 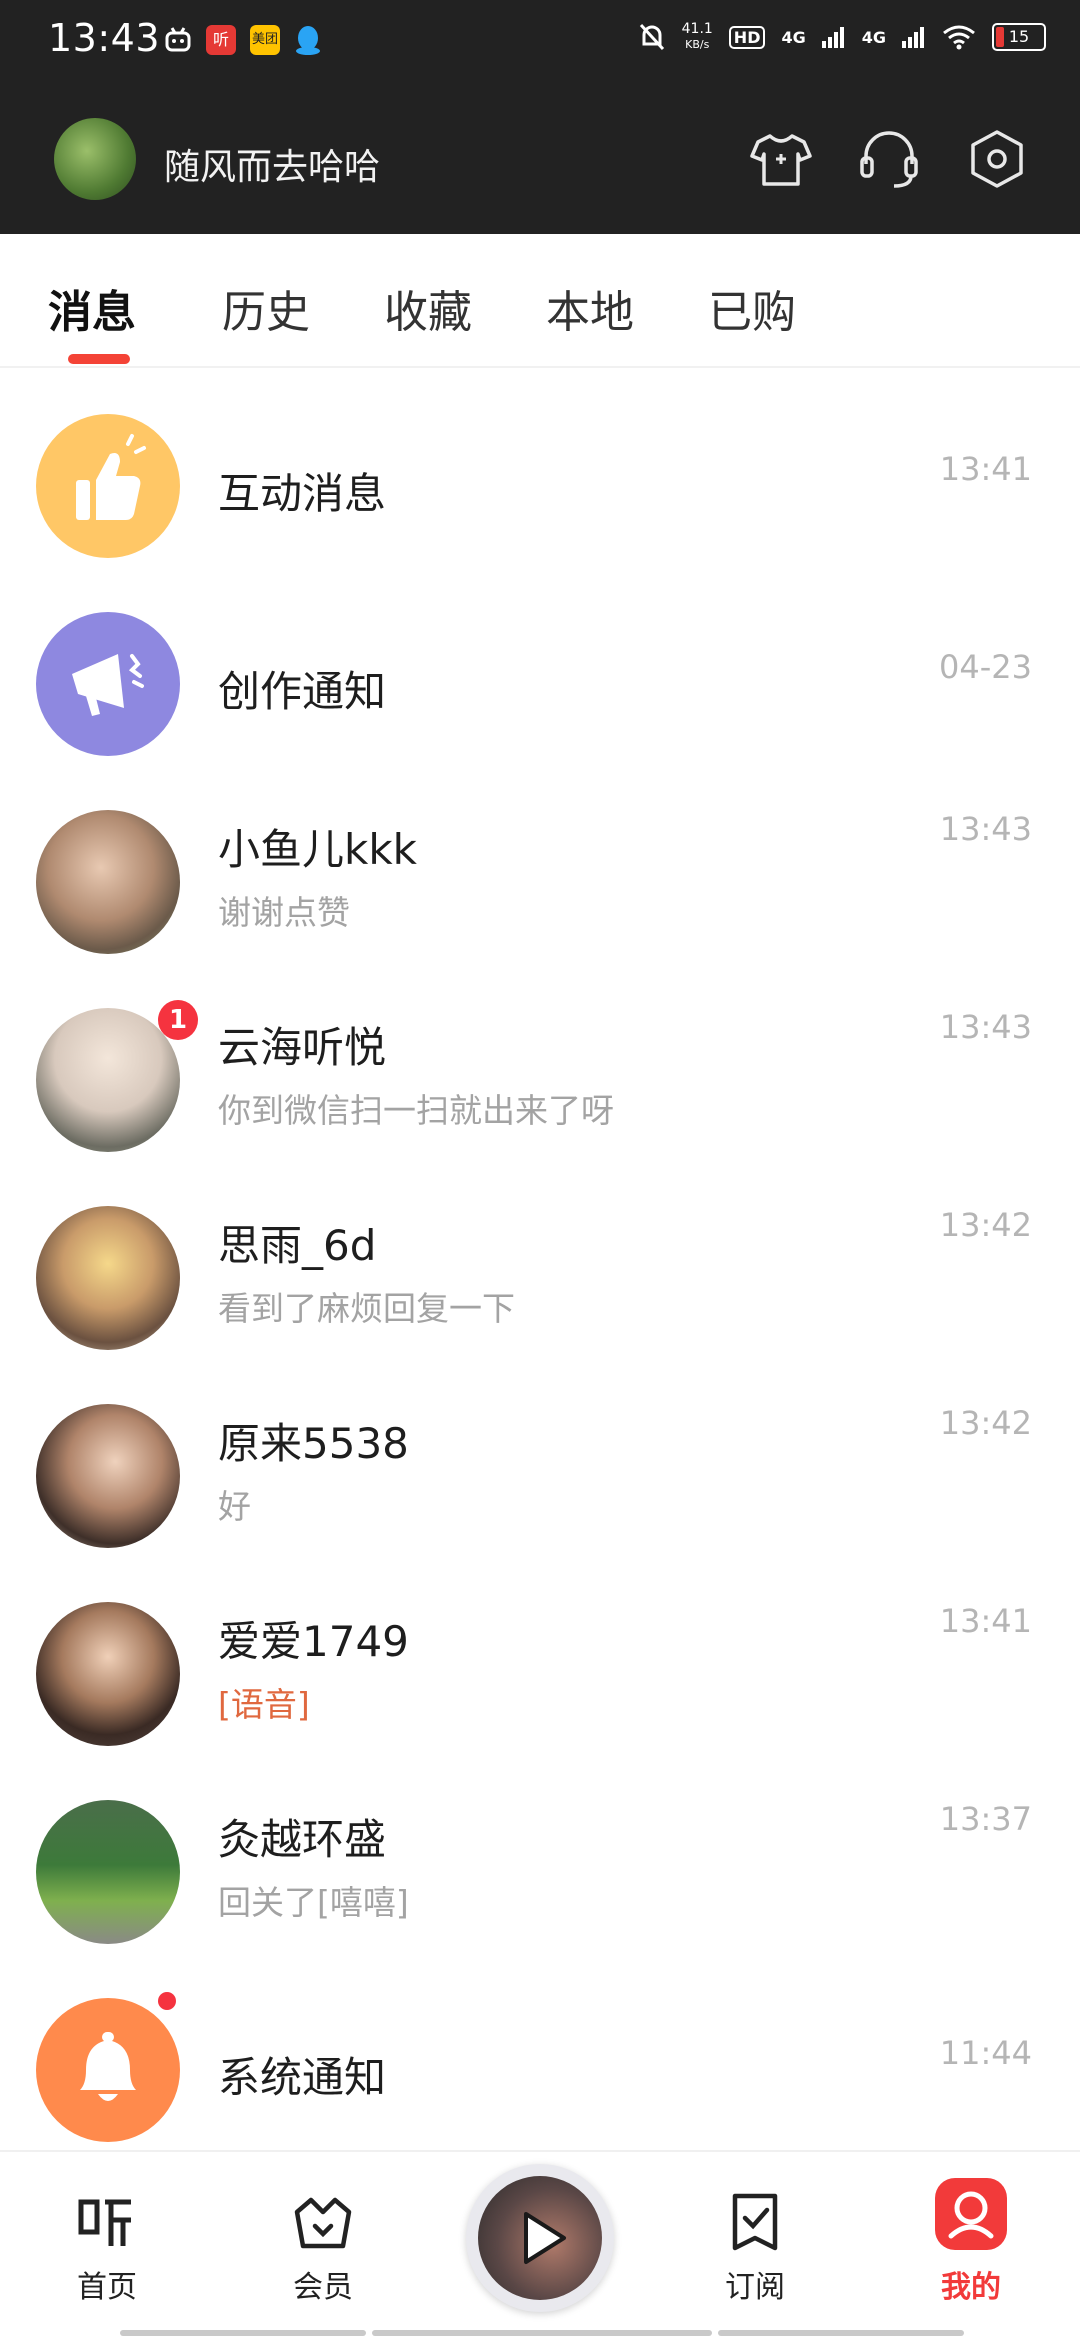 What do you see at coordinates (781, 159) in the screenshot?
I see `tshirt-icon` at bounding box center [781, 159].